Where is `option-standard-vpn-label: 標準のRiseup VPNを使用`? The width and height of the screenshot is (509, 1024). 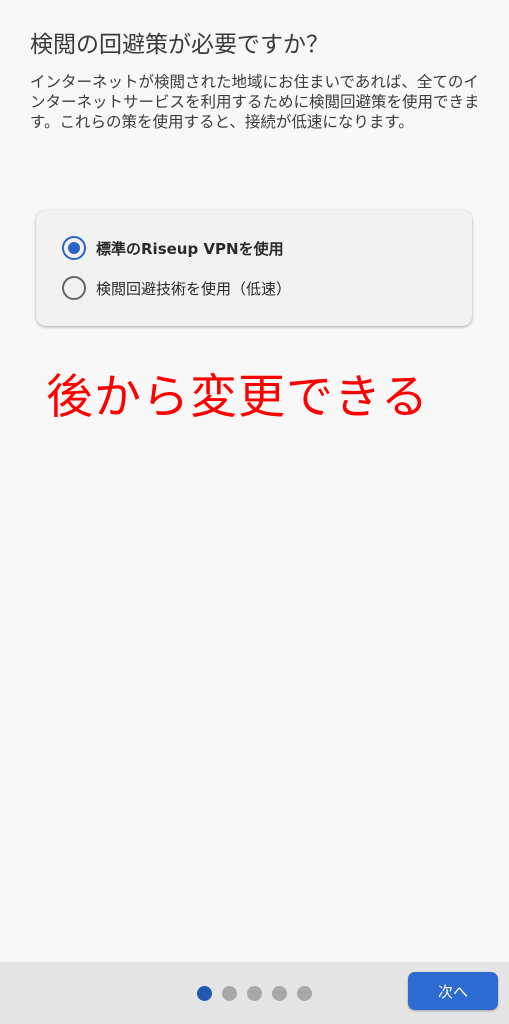 option-standard-vpn-label: 標準のRiseup VPNを使用 is located at coordinates (190, 248).